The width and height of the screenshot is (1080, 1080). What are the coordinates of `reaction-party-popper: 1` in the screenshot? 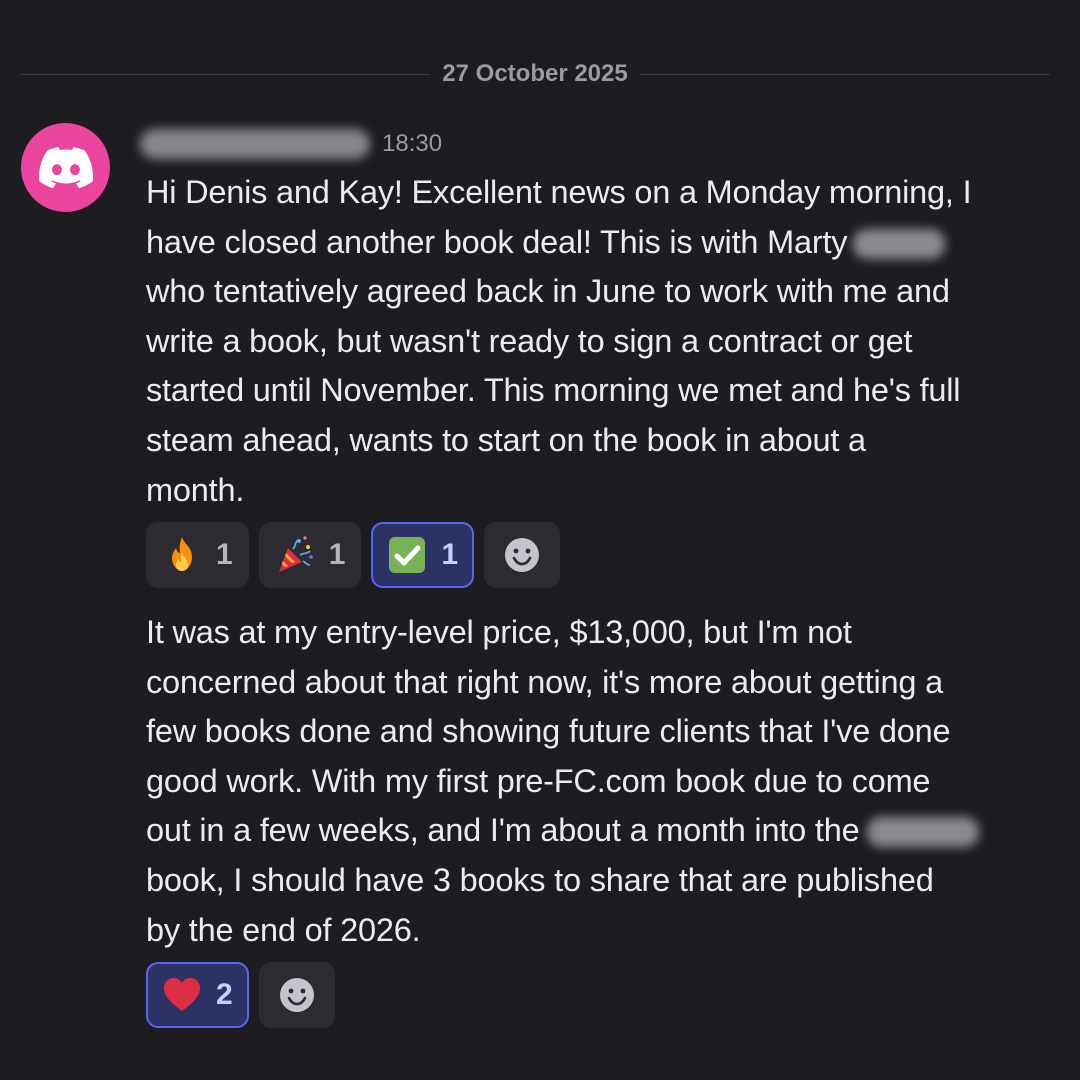 It's located at (310, 555).